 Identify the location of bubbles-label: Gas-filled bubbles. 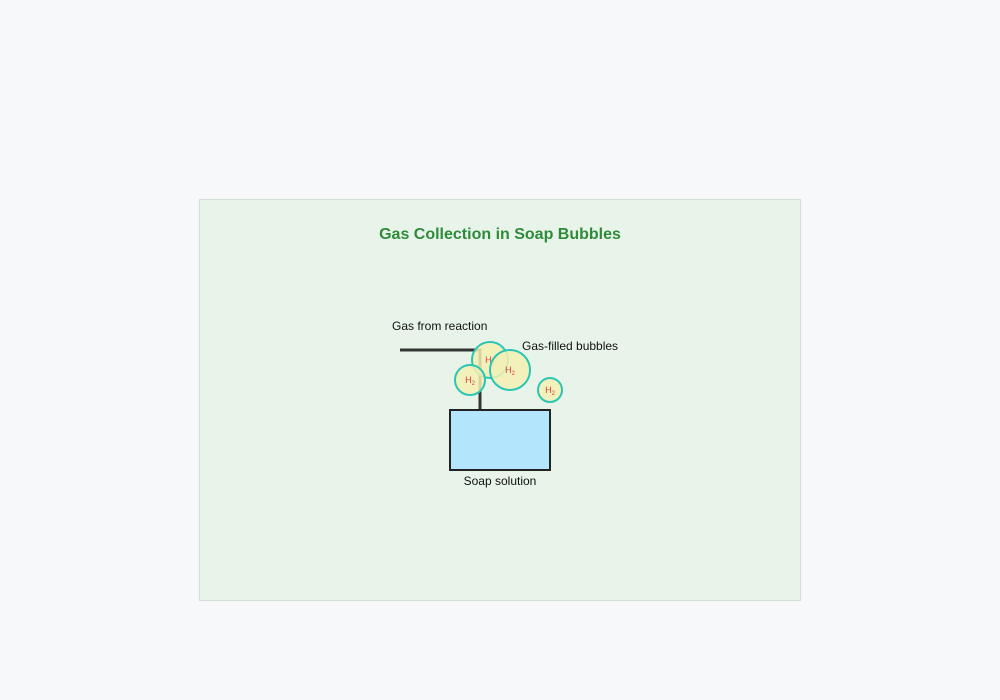
(570, 346).